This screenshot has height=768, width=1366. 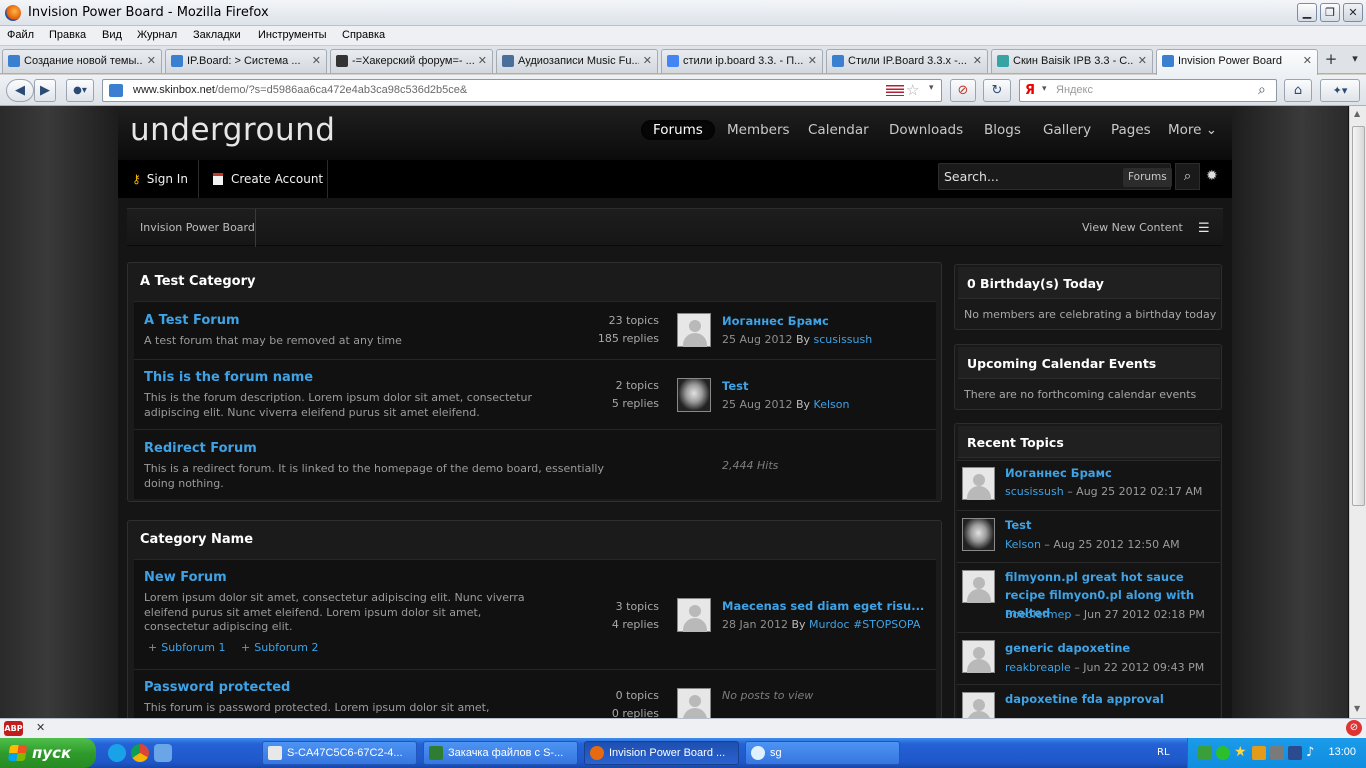 I want to click on create-account-link: Create Account, so click(x=263, y=179).